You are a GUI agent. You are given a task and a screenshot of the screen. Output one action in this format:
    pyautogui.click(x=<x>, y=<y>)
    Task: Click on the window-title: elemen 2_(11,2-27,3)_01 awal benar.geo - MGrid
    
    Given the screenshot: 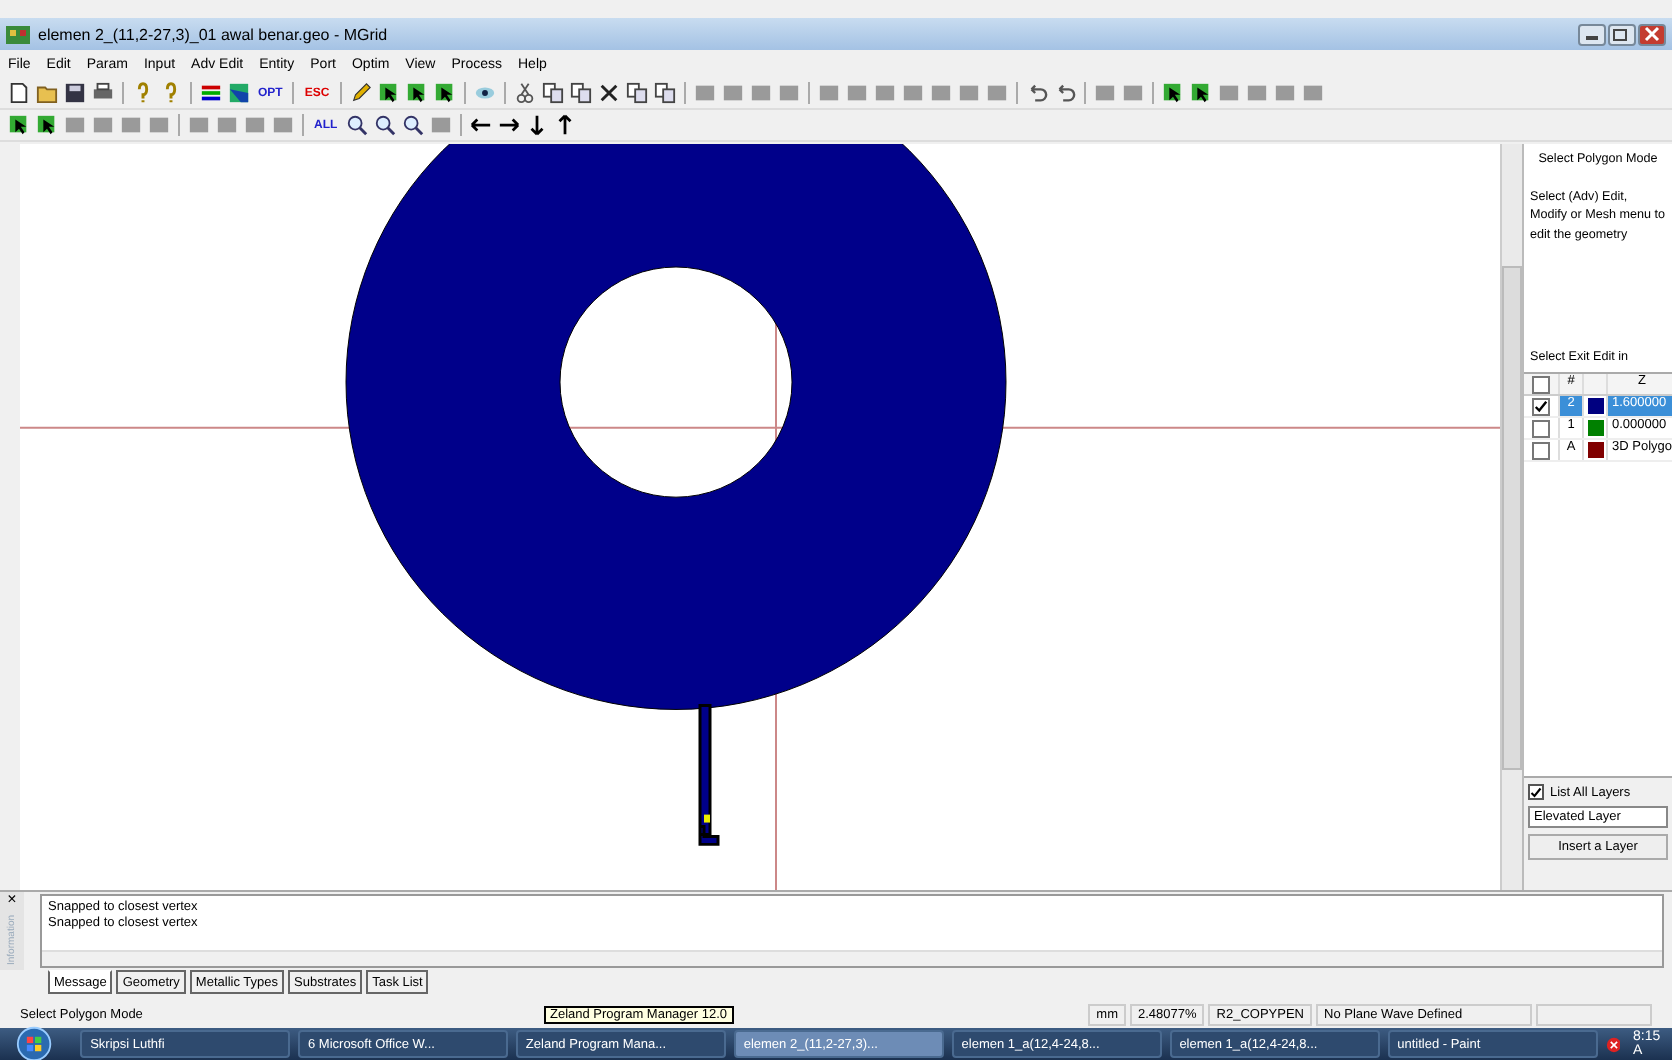 What is the action you would take?
    pyautogui.click(x=214, y=34)
    